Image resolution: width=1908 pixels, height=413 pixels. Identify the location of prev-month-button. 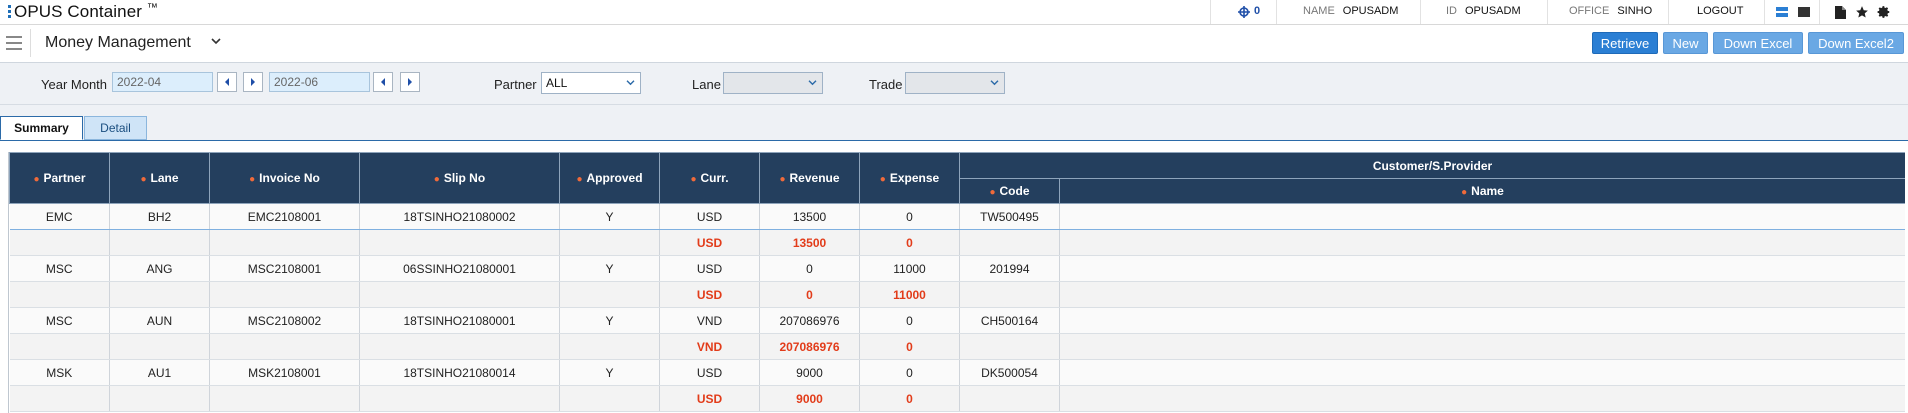
(227, 82).